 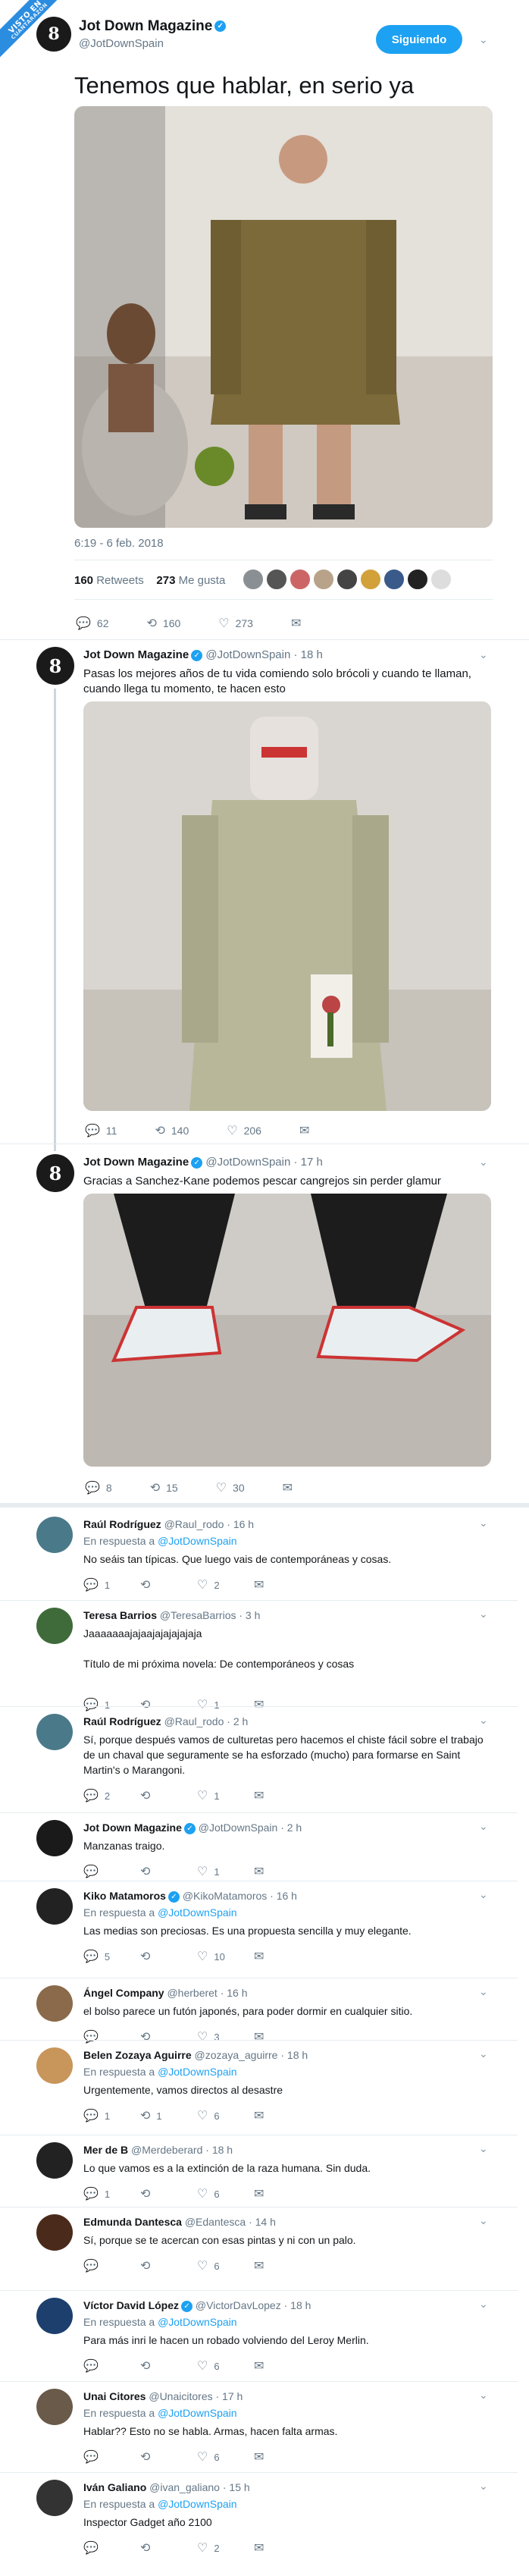 I want to click on tweet-time: · 14 h, so click(x=262, y=2222).